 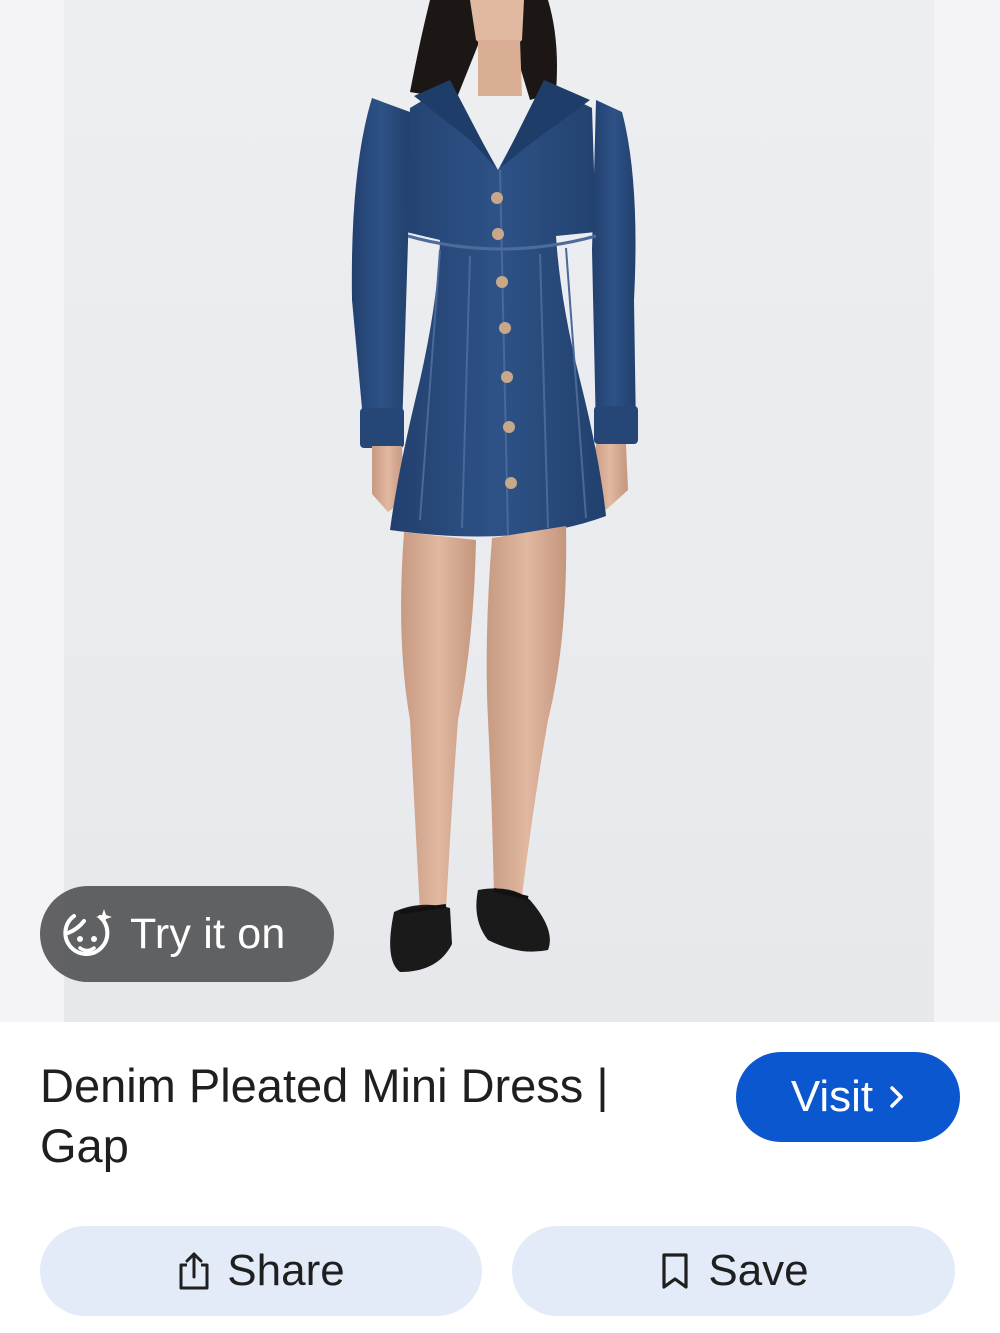 What do you see at coordinates (87, 932) in the screenshot?
I see `face-sparkle-icon` at bounding box center [87, 932].